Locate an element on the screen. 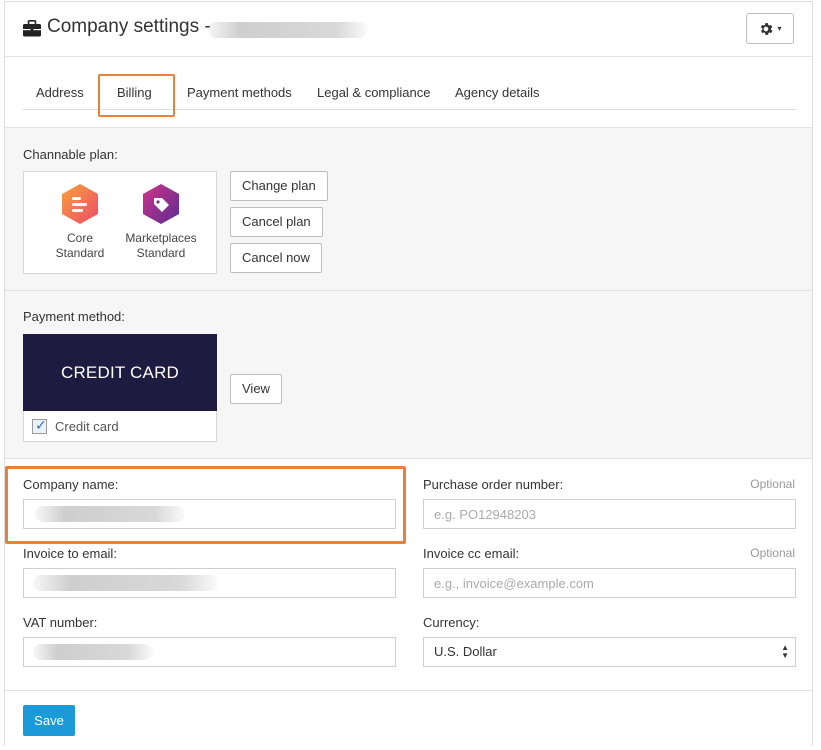 The height and width of the screenshot is (750, 821). cancel-now-button: Cancel now is located at coordinates (276, 258).